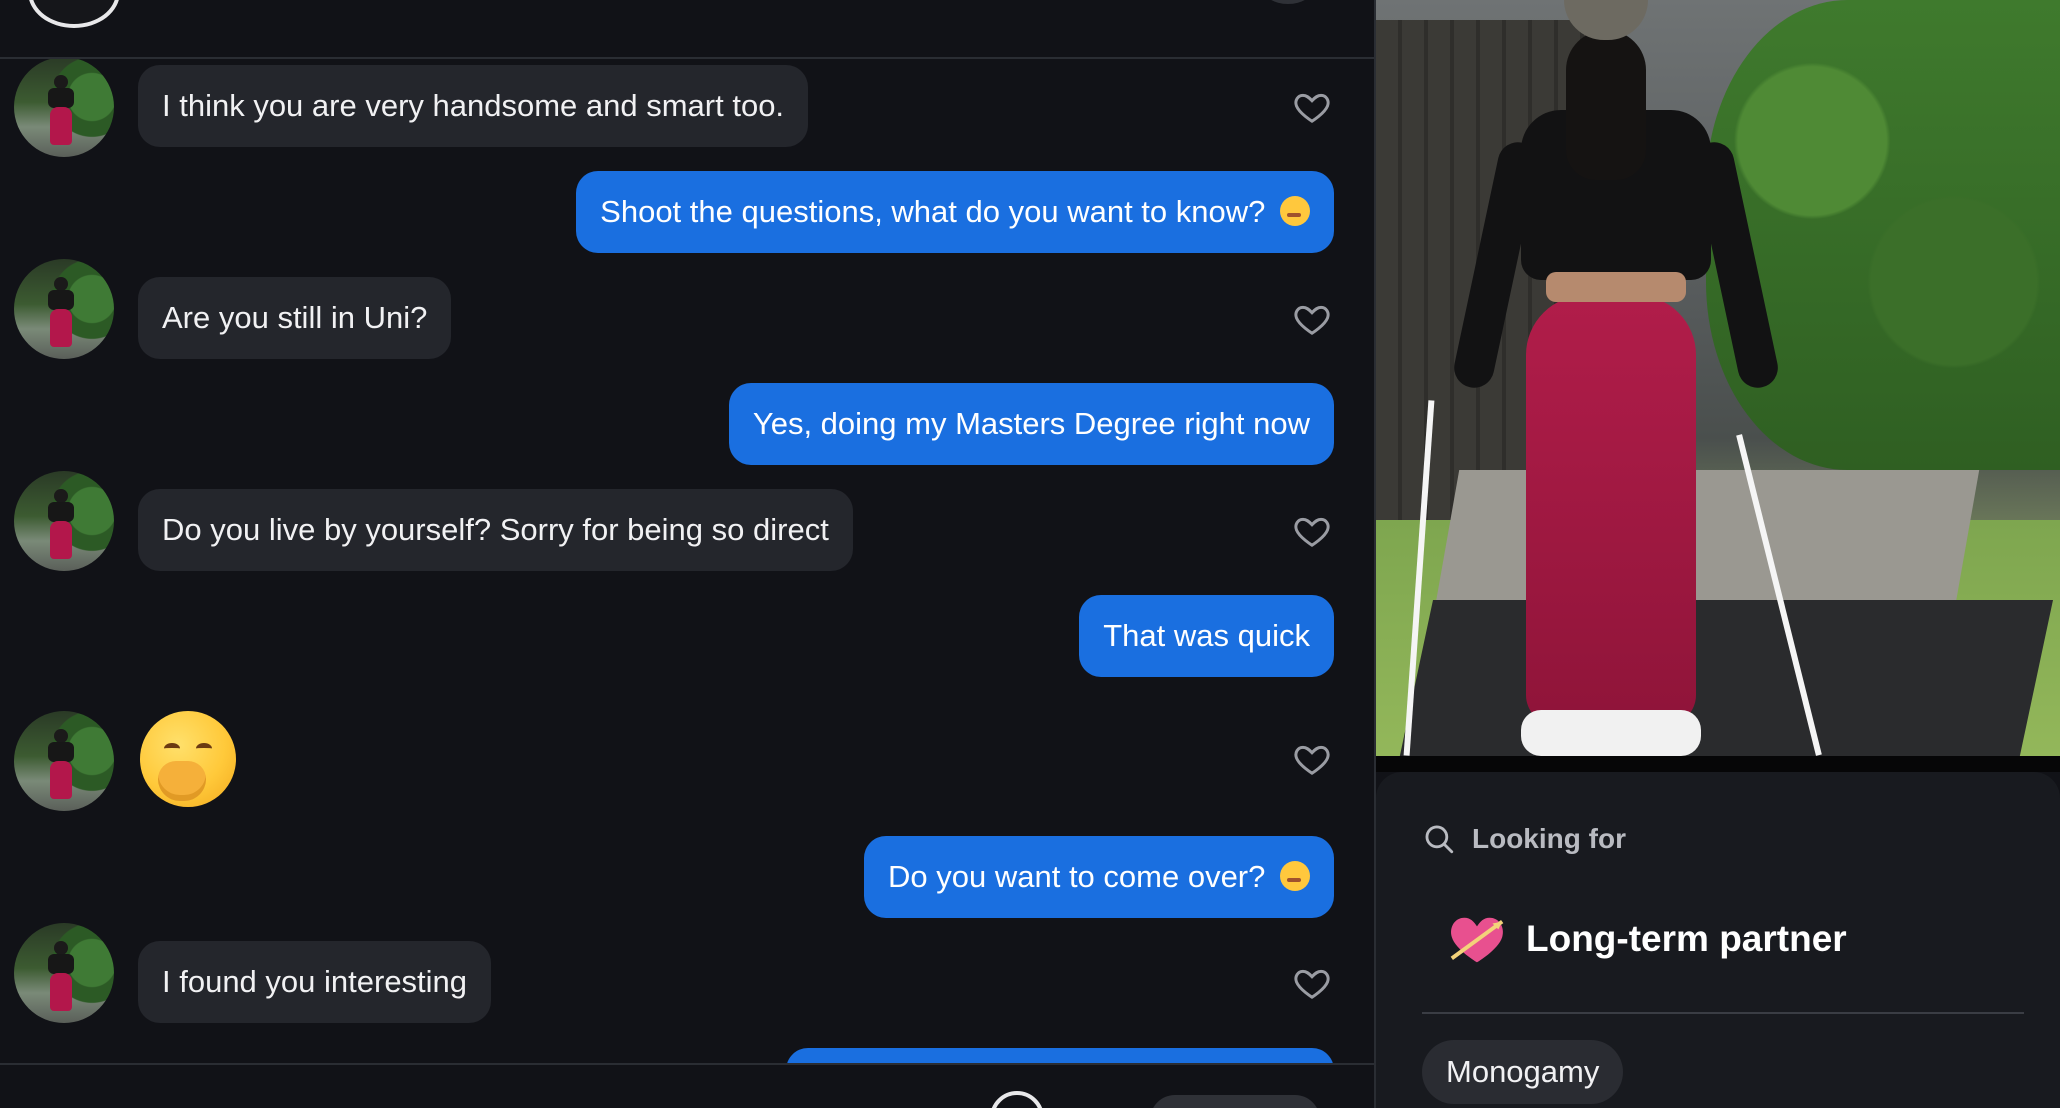  I want to click on looking-for-value: Long-term partner, so click(1686, 938).